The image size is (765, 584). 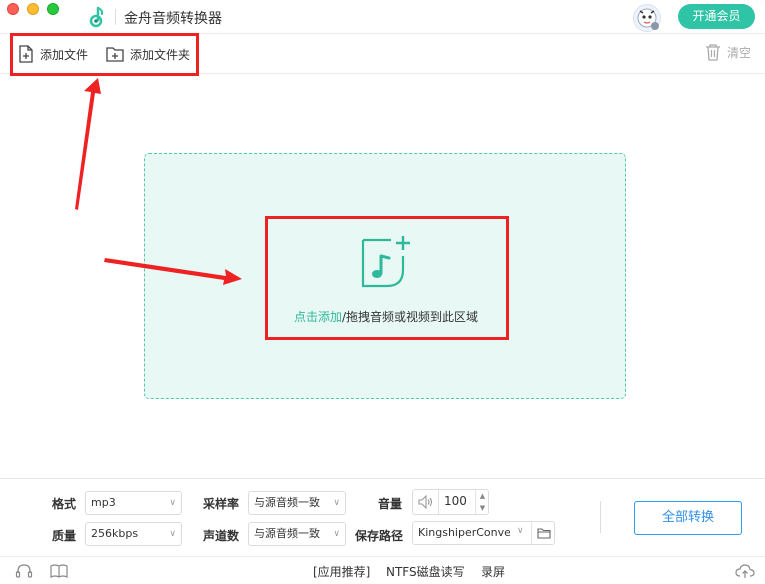 I want to click on format-select: mp3 ∨, so click(x=133, y=503).